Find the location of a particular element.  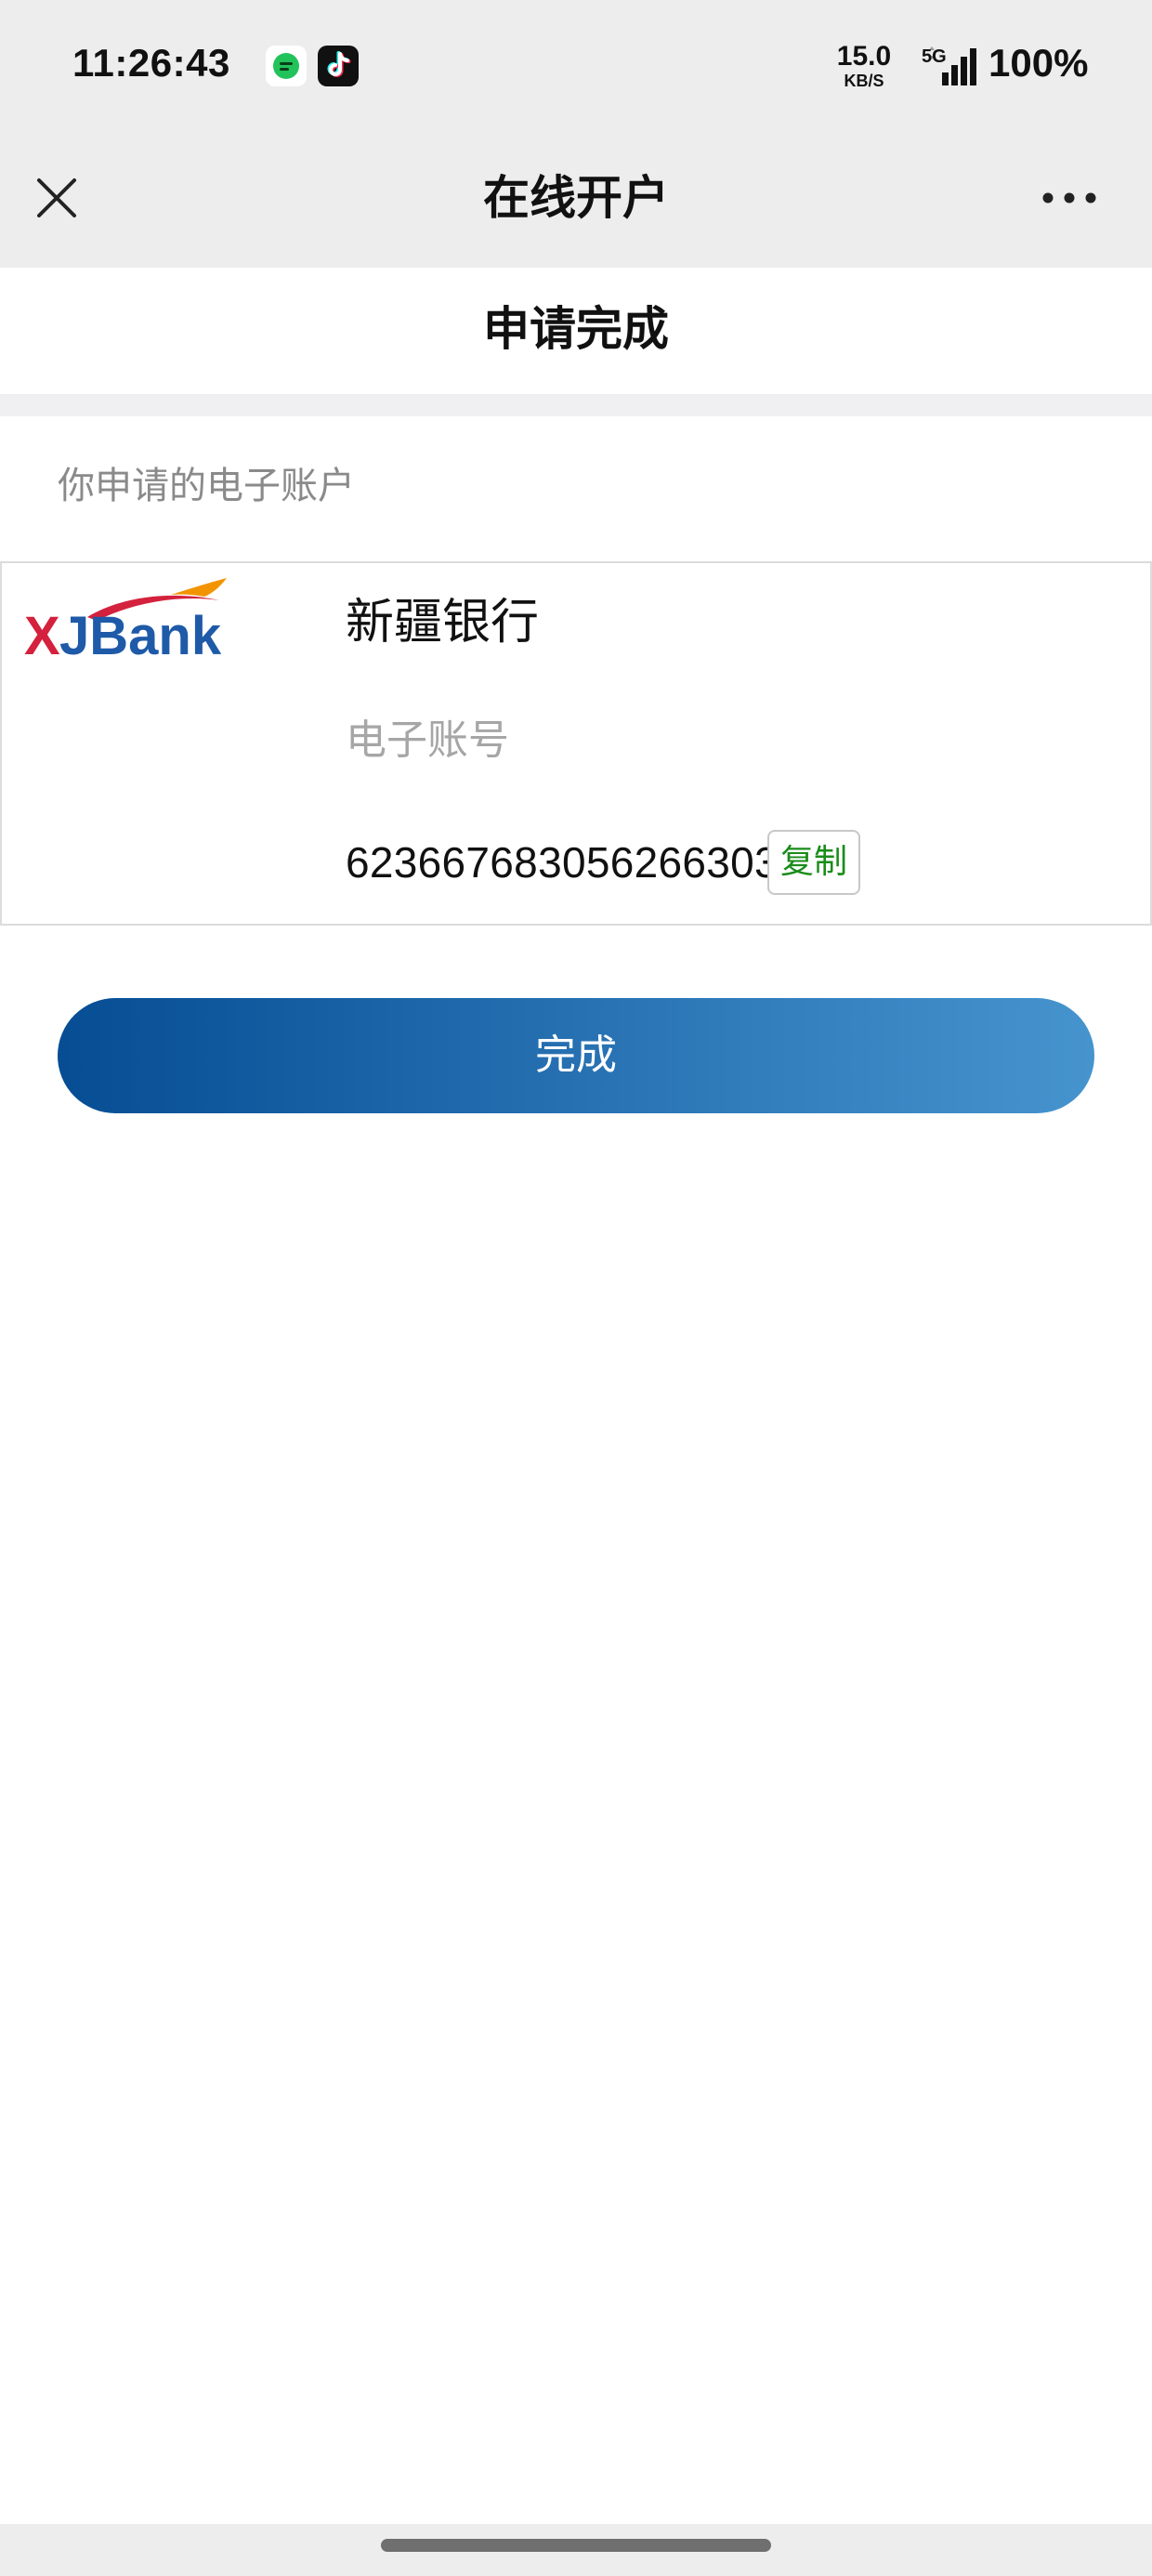

network-speed-value: 15.0 is located at coordinates (864, 56).